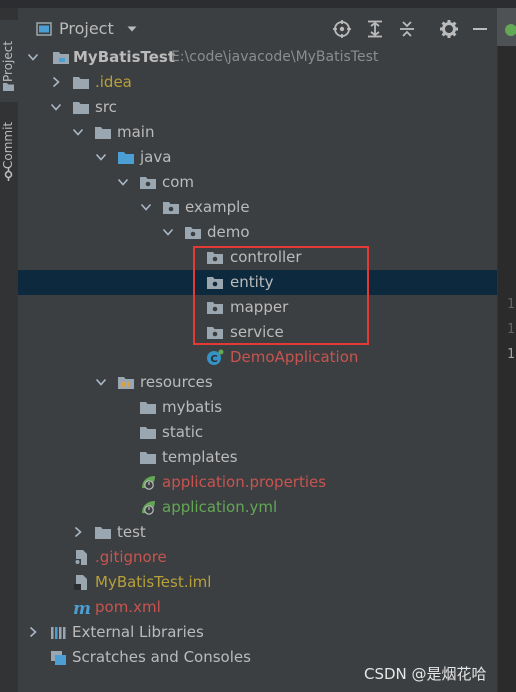 The image size is (516, 692). What do you see at coordinates (257, 607) in the screenshot?
I see `tree-row-pom: m pom.xml` at bounding box center [257, 607].